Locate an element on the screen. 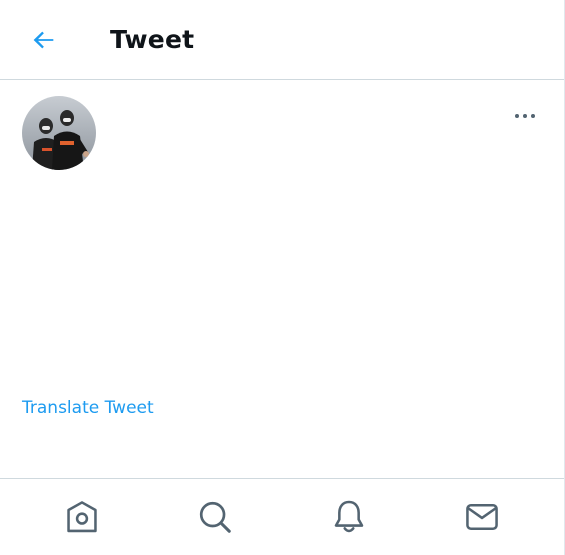  more-options-icon is located at coordinates (525, 116).